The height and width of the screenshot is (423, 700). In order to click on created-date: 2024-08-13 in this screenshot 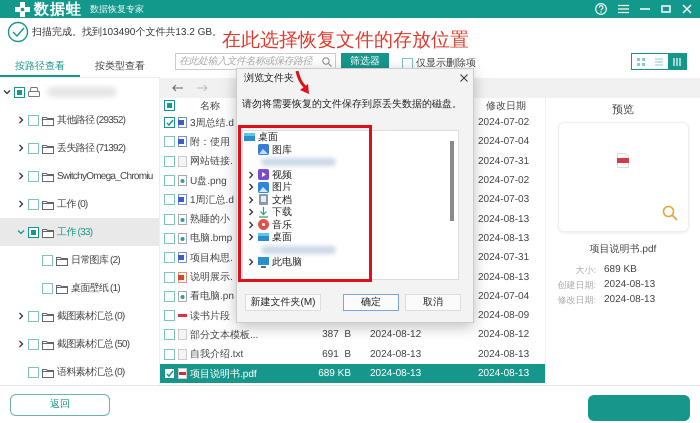, I will do `click(396, 354)`.